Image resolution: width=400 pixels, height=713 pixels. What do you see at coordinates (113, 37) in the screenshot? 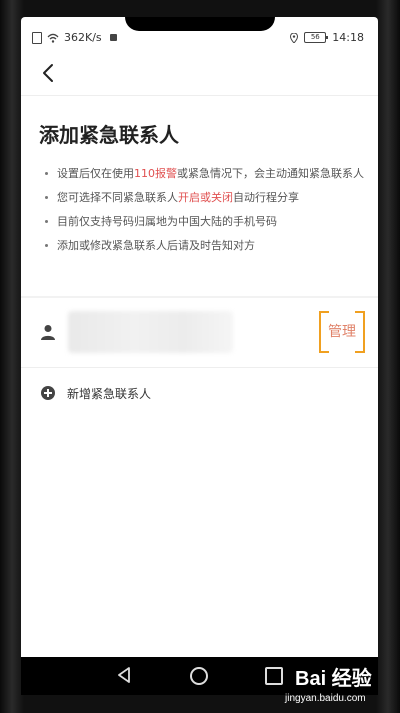
I see `stop-icon` at bounding box center [113, 37].